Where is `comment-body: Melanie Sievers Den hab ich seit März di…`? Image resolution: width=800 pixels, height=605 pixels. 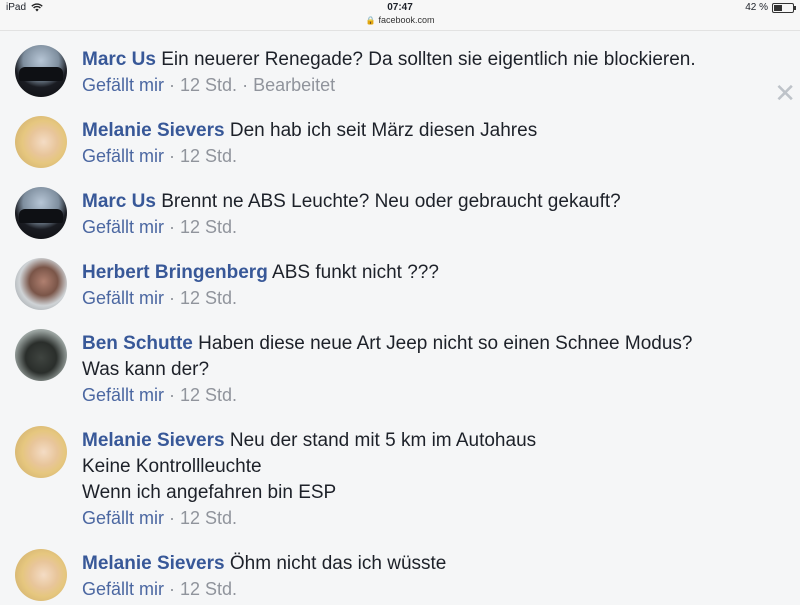
comment-body: Melanie Sievers Den hab ich seit März di… is located at coordinates (421, 122).